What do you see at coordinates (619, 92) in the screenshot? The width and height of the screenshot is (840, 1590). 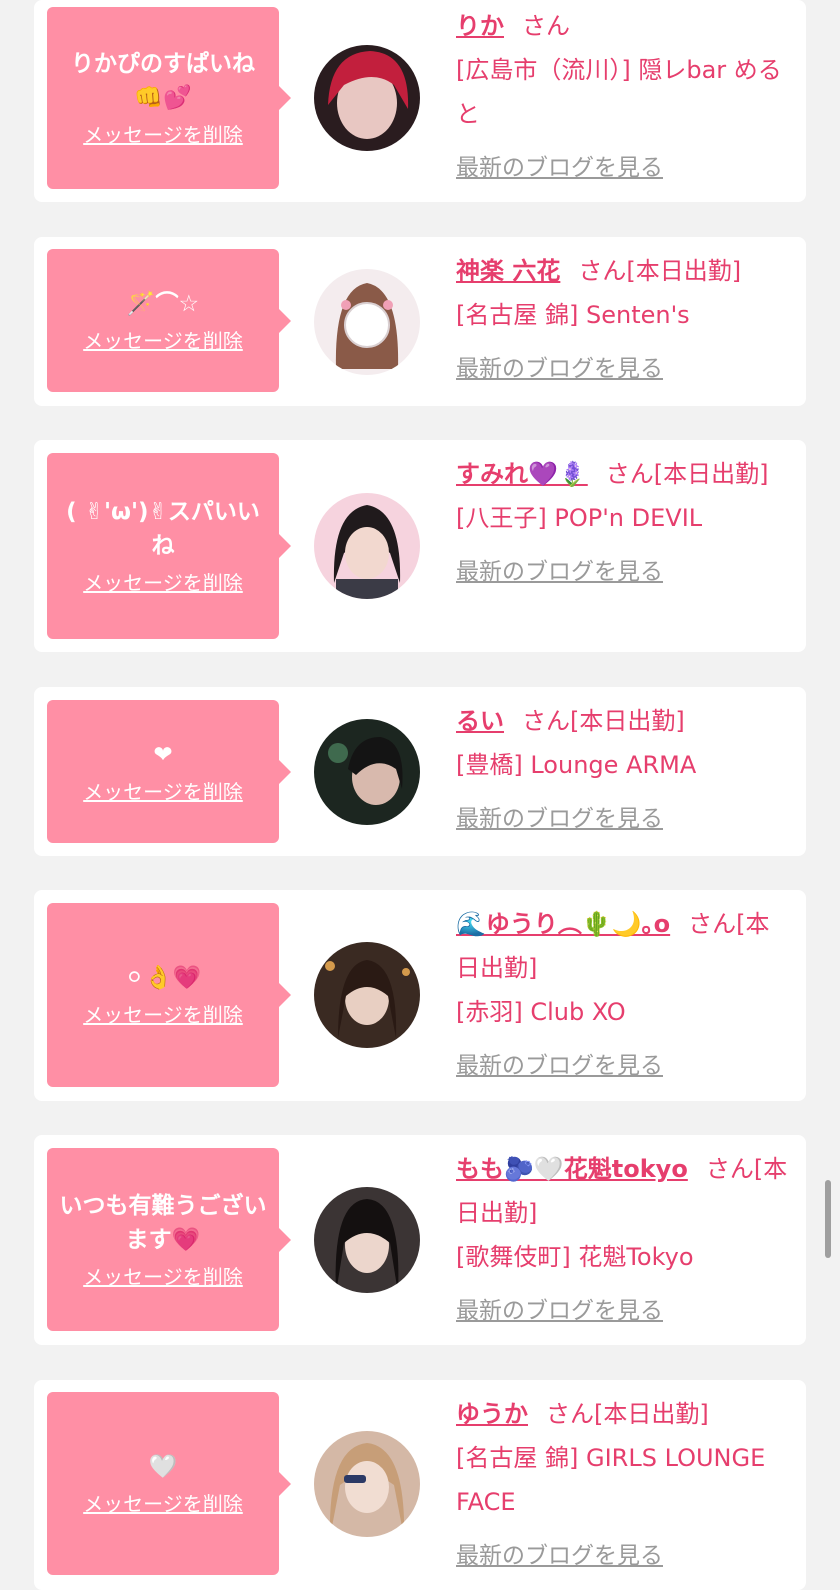 I see `shop-name: [広島市（流川）] 隠レbar めると` at bounding box center [619, 92].